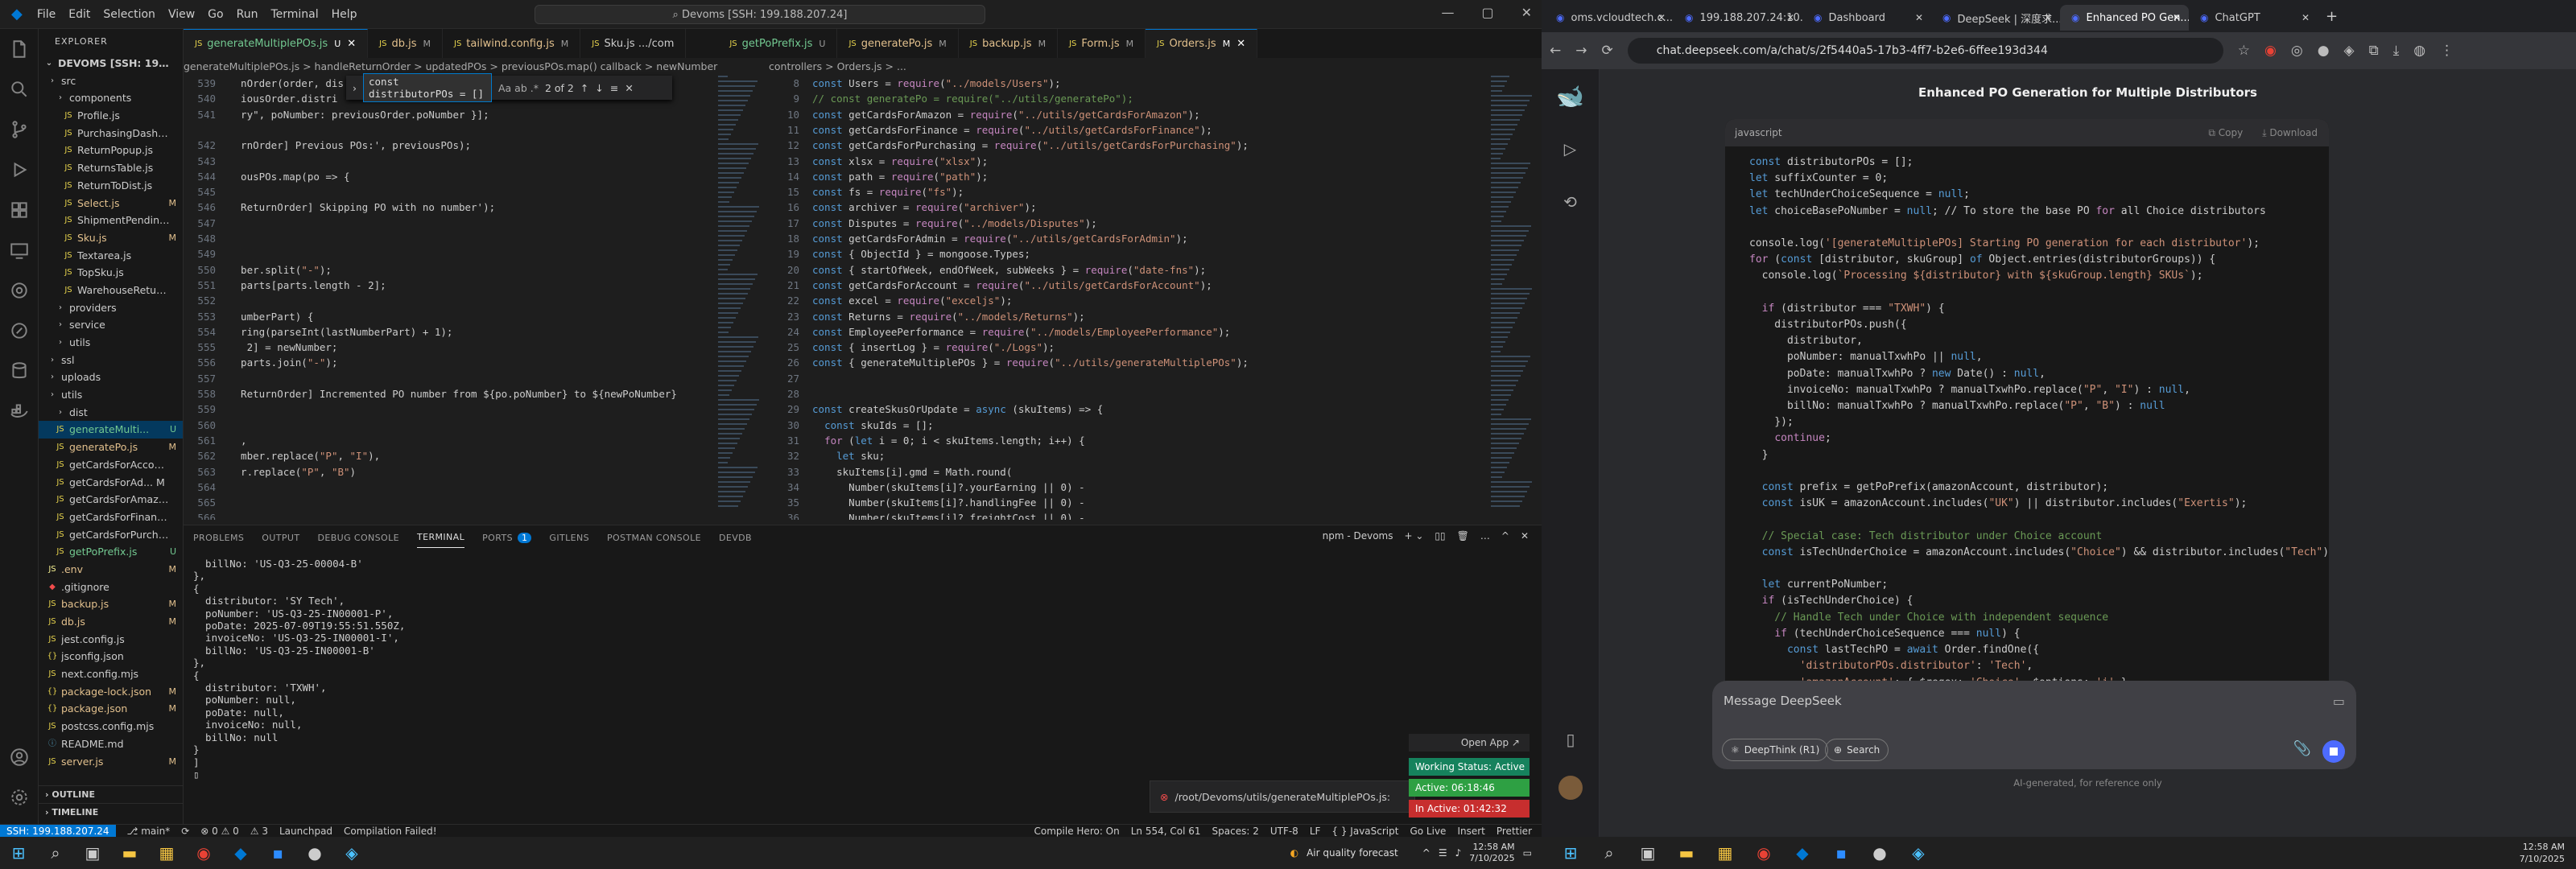 Image resolution: width=2576 pixels, height=869 pixels. I want to click on file-explorer-icon: ▬, so click(129, 853).